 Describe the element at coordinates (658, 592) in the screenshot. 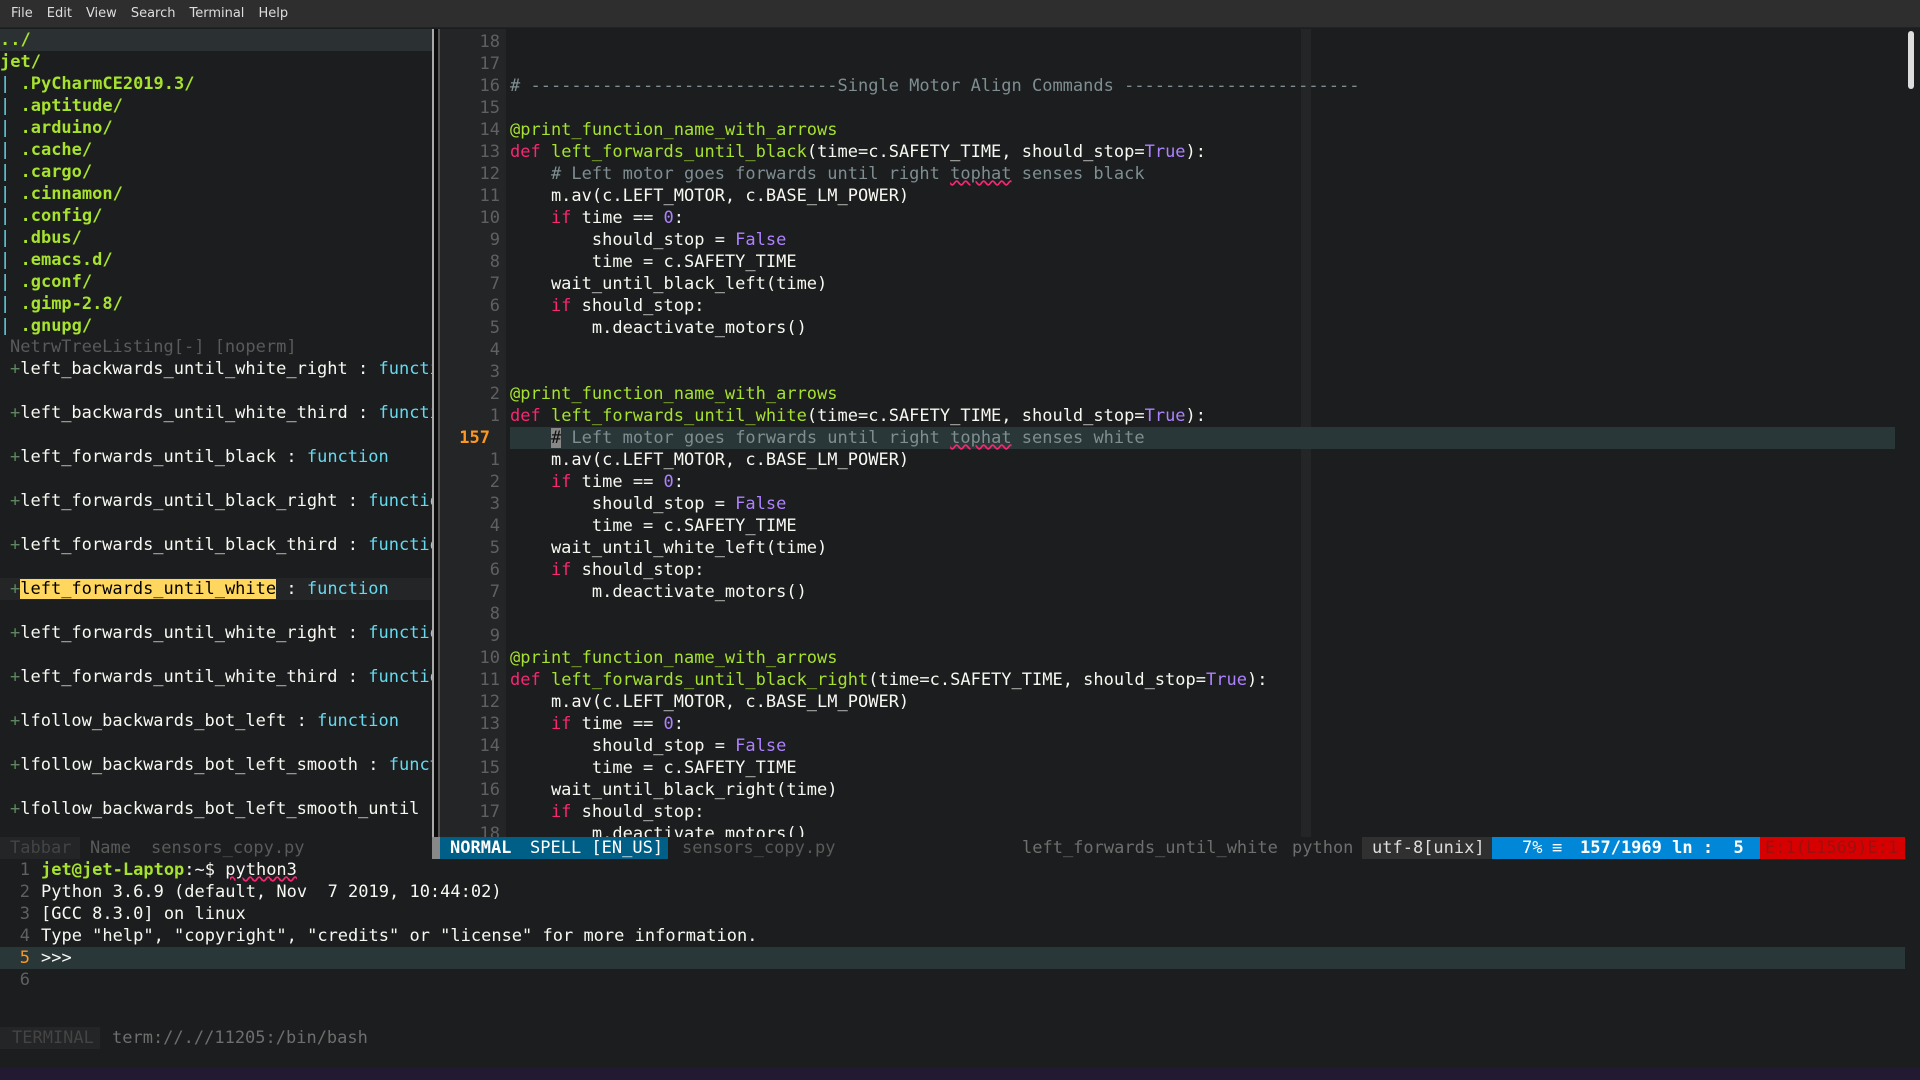

I see `code-token: m.deactivate_motors()` at that location.